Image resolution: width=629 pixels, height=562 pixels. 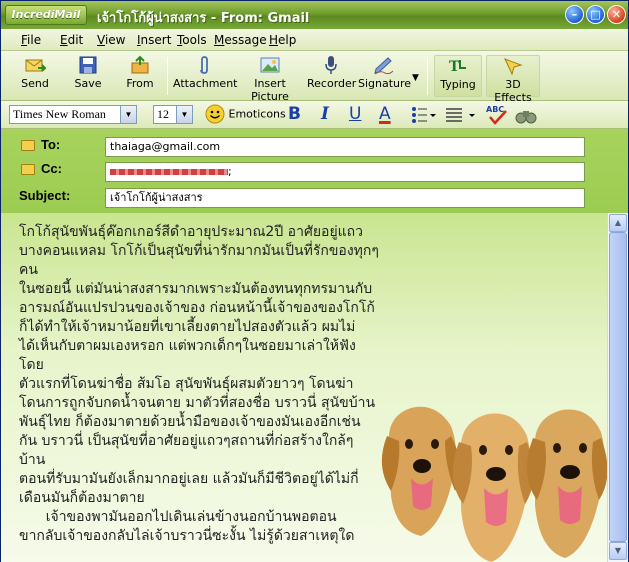 I want to click on spellcheck-icon: ABC, so click(x=496, y=115).